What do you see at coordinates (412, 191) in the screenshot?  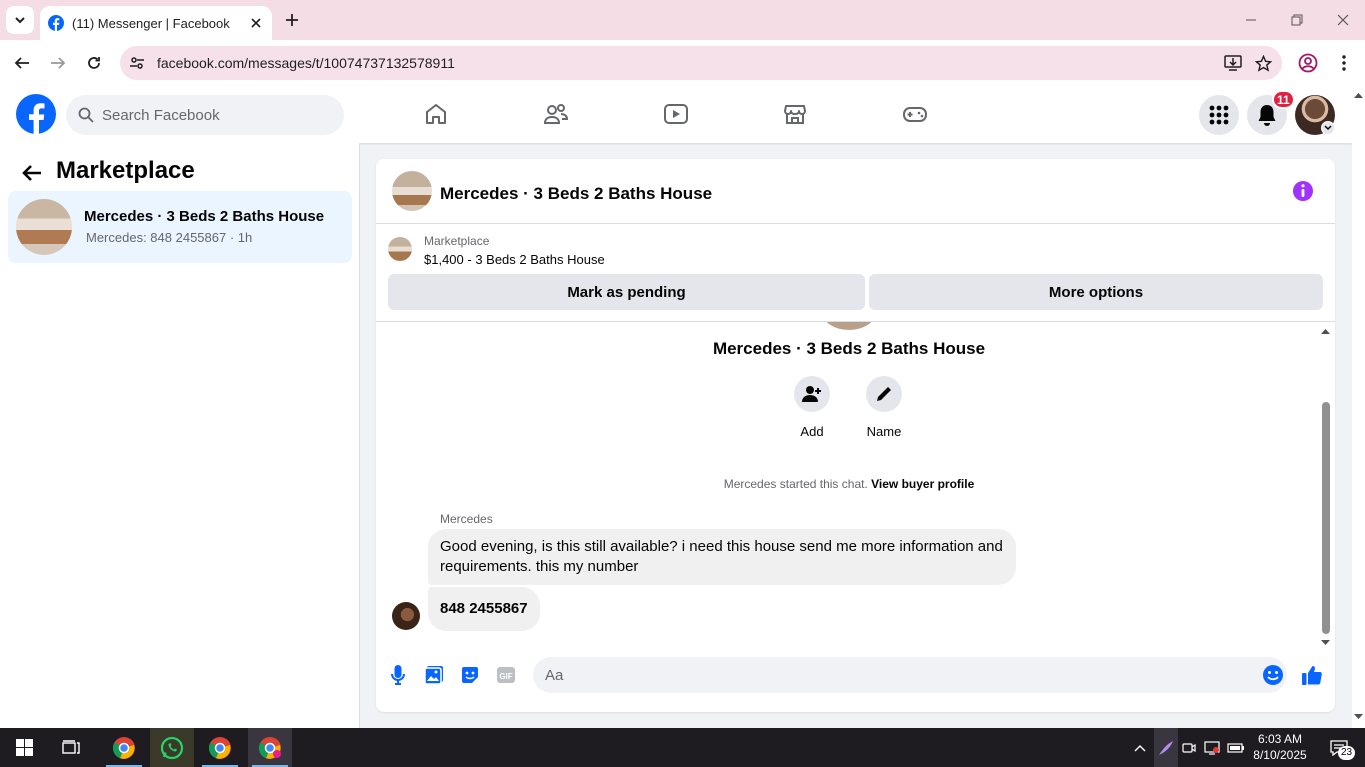 I see `chat-header-avatar` at bounding box center [412, 191].